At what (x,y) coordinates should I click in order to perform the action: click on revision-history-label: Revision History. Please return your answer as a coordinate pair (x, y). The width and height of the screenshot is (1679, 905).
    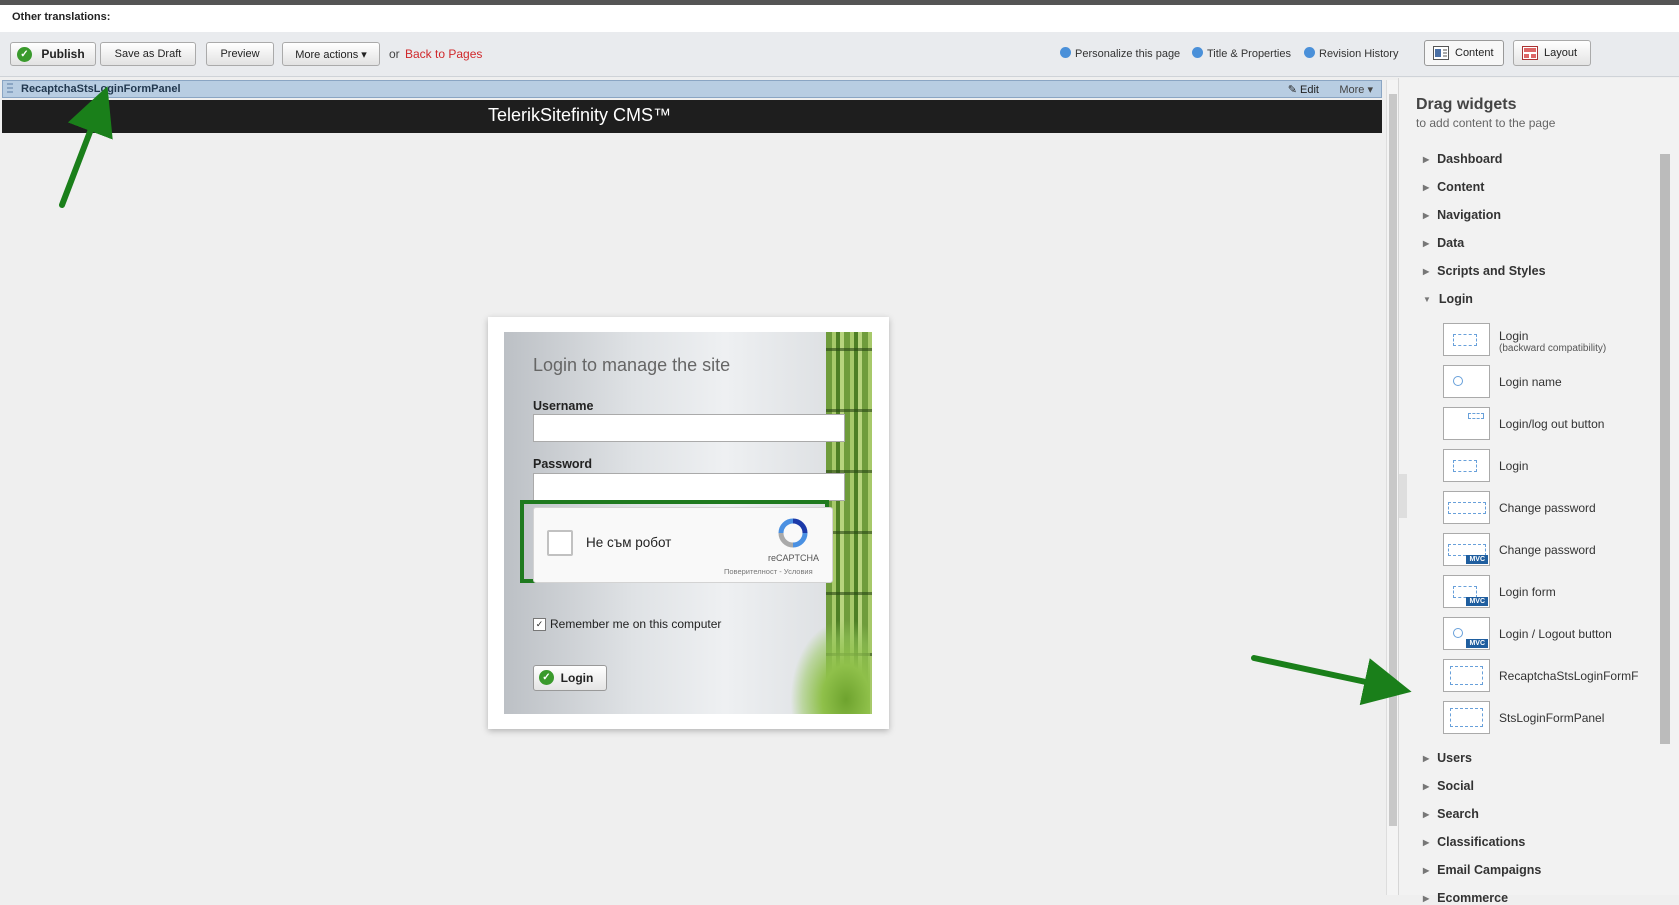
    Looking at the image, I should click on (1359, 54).